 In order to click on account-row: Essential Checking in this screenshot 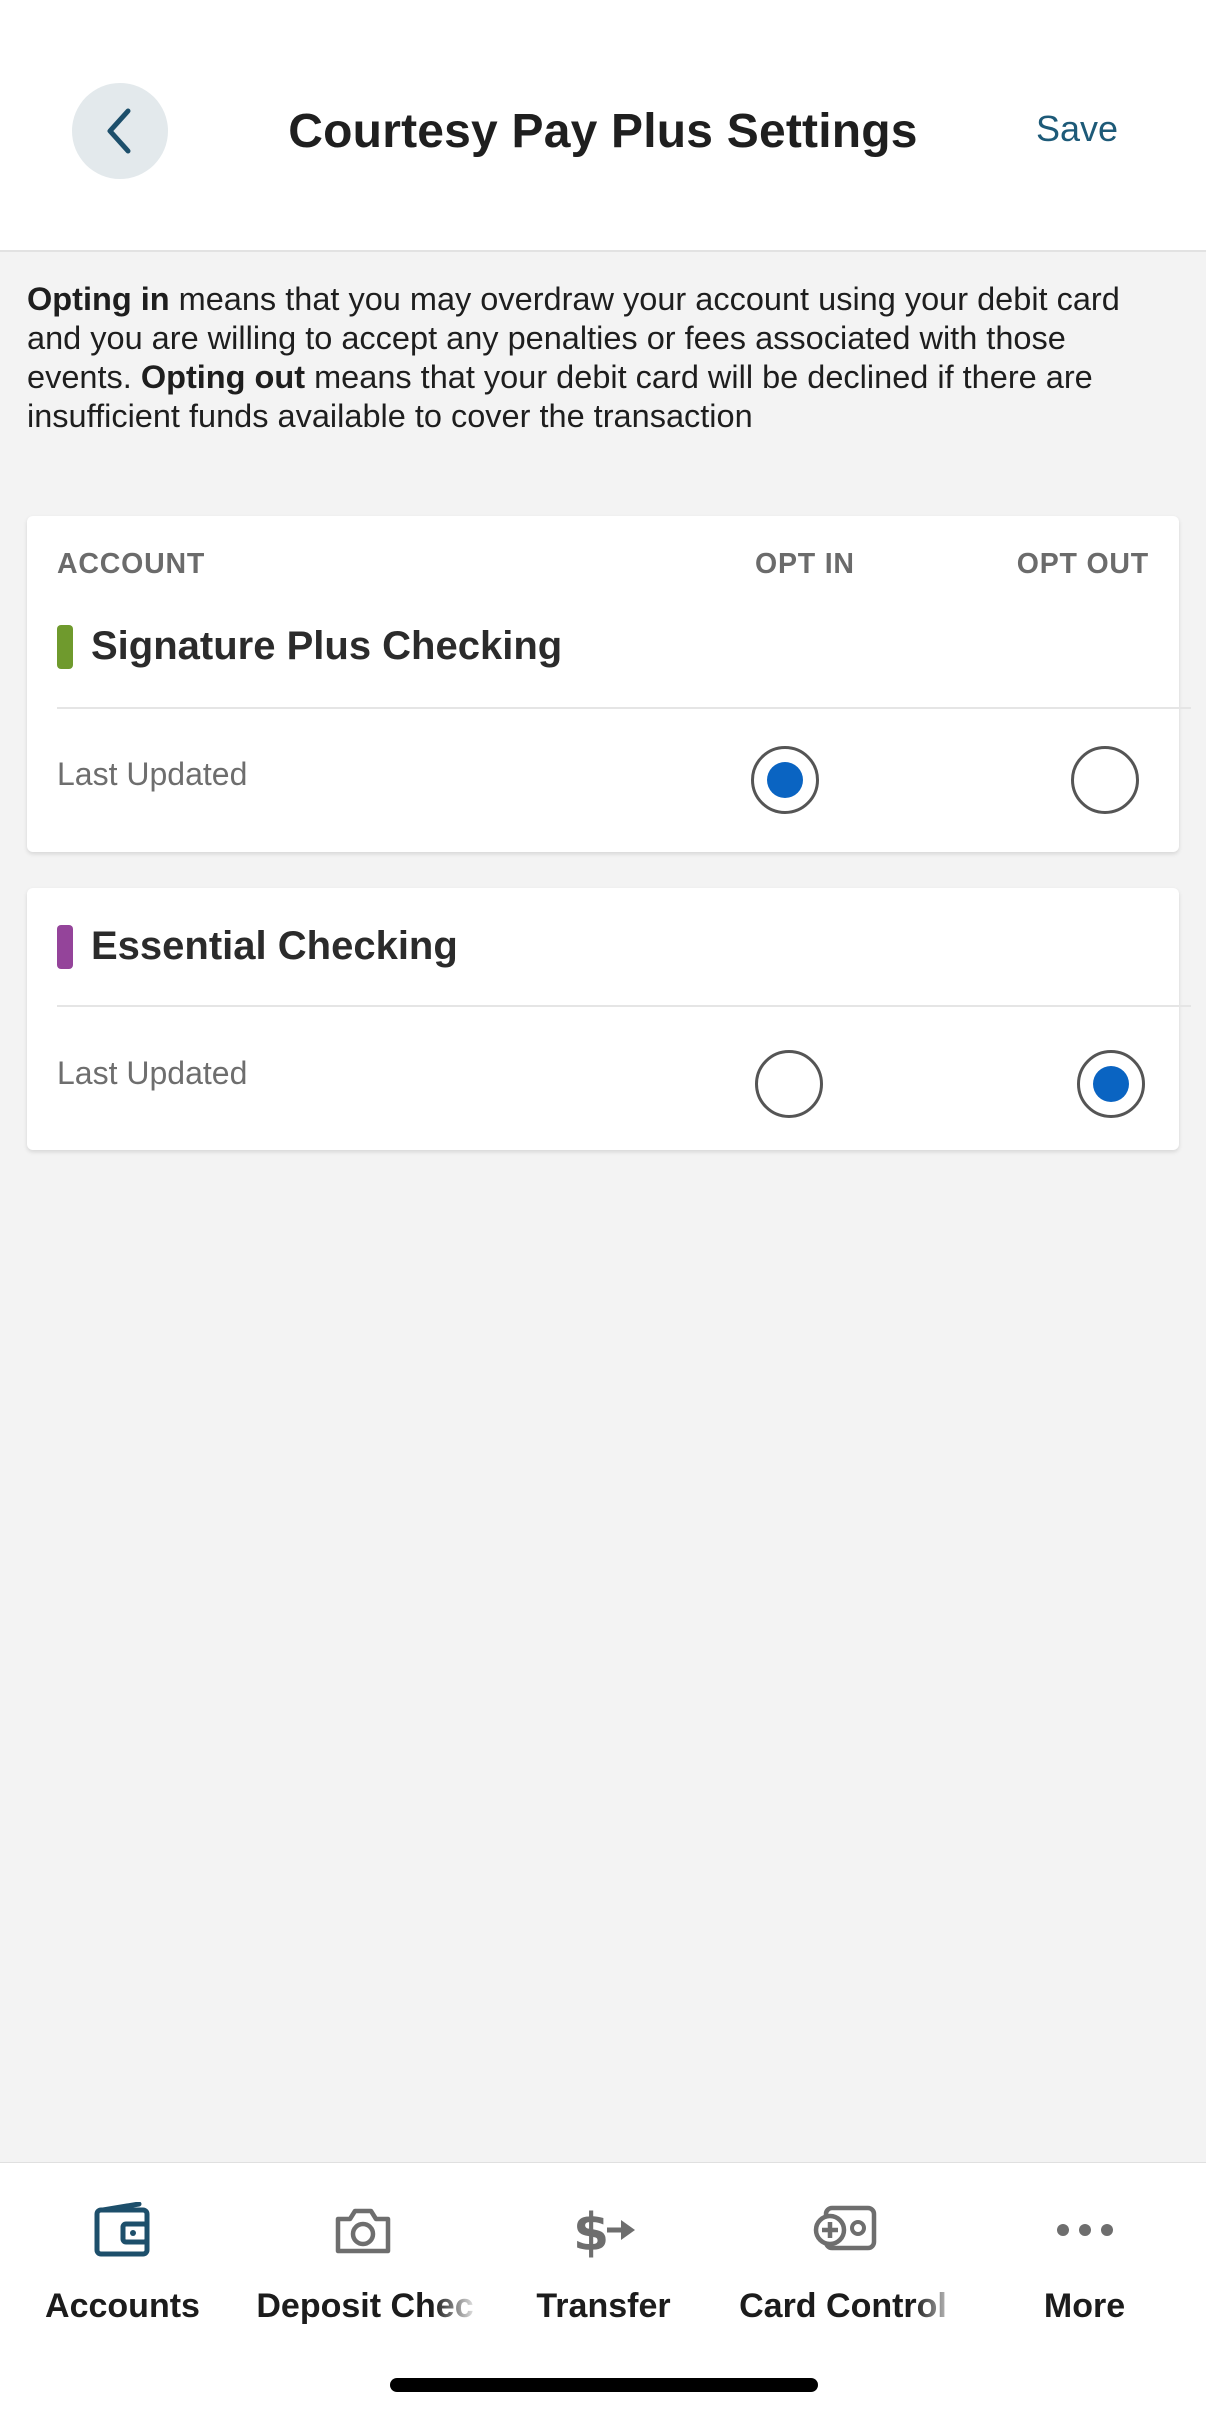, I will do `click(257, 946)`.